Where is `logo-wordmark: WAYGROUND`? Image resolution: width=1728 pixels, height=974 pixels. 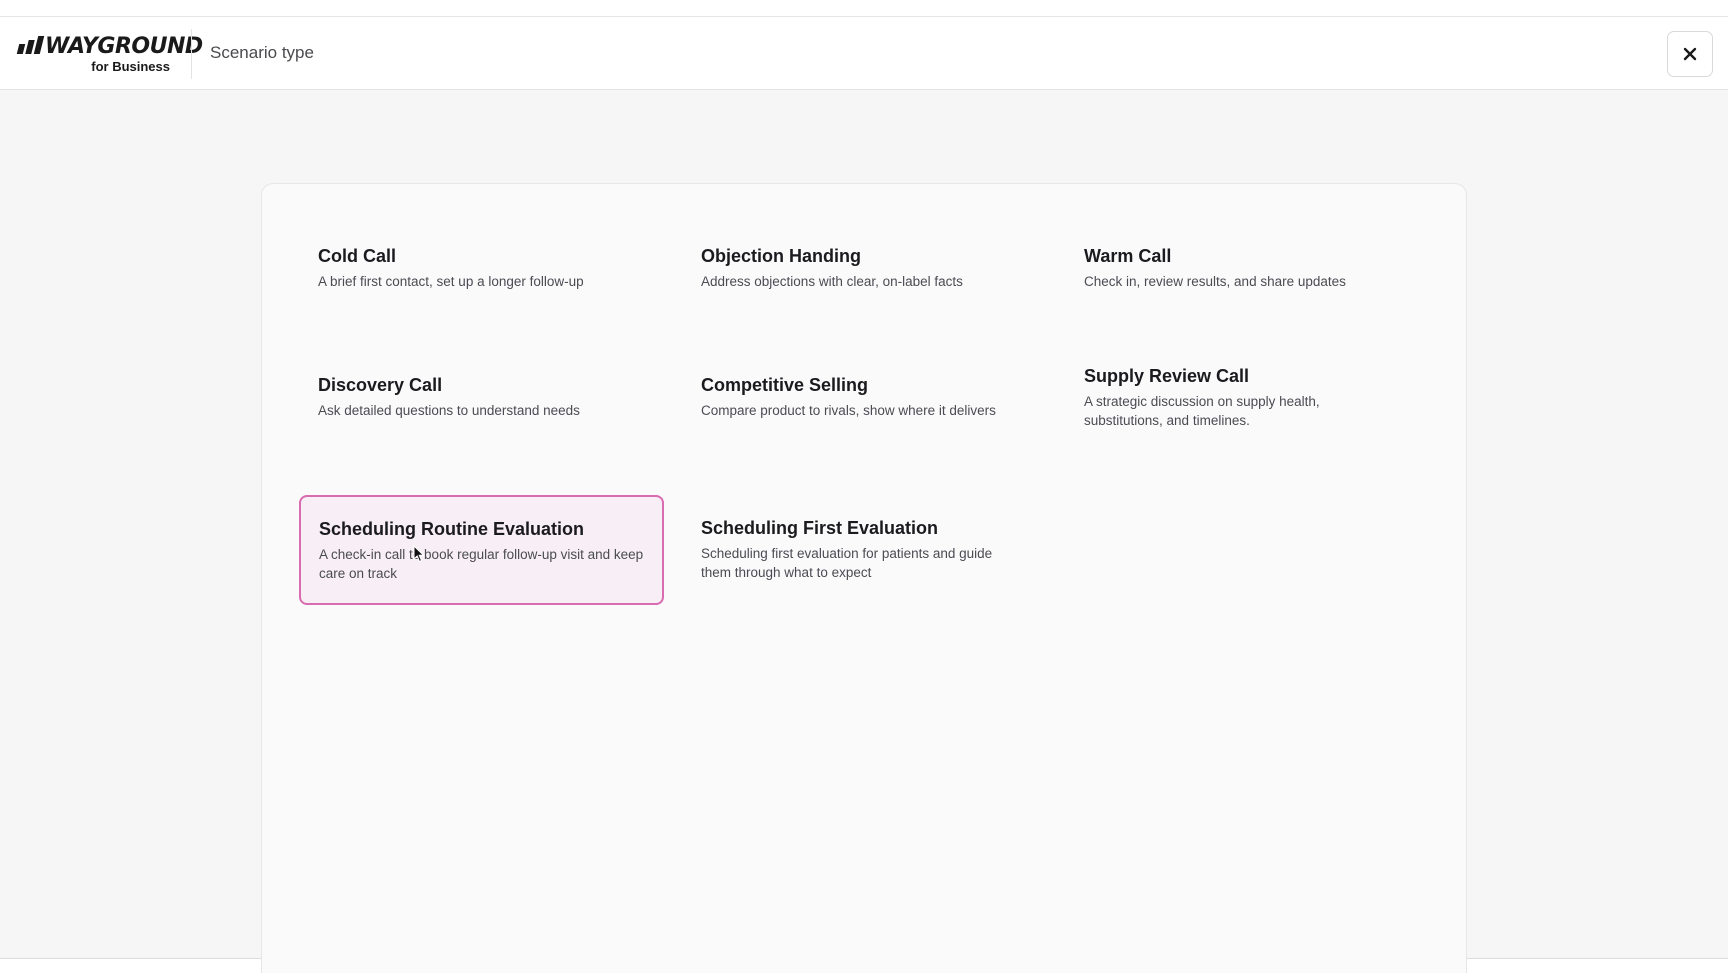
logo-wordmark: WAYGROUND is located at coordinates (109, 46).